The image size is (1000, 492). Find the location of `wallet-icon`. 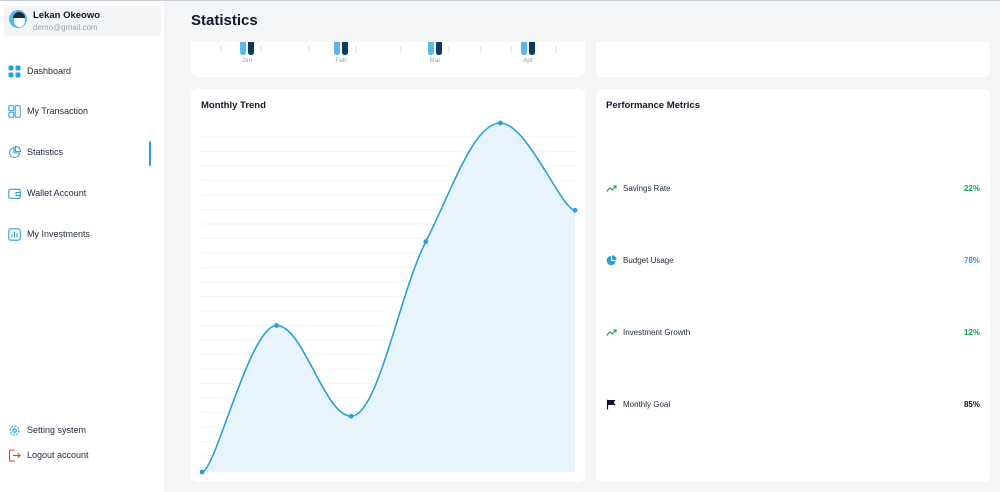

wallet-icon is located at coordinates (14, 193).